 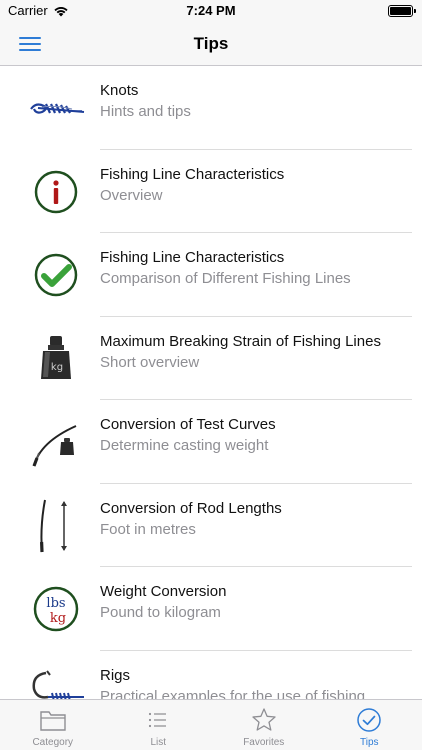 I want to click on tab-list: List, so click(x=159, y=725).